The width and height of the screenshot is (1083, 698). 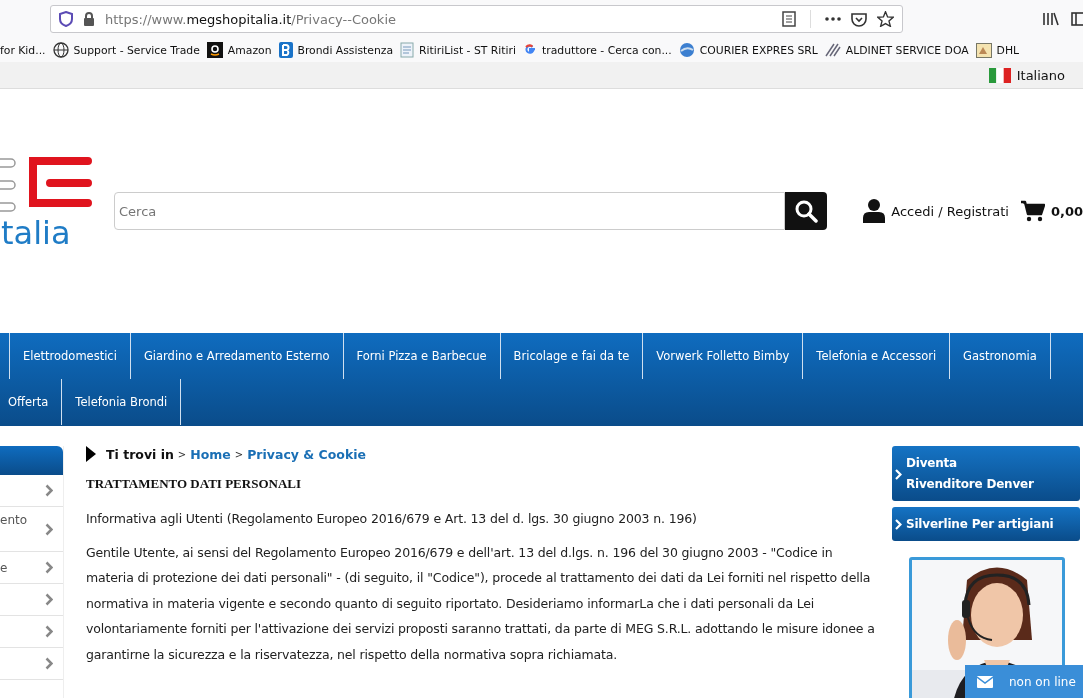 What do you see at coordinates (89, 19) in the screenshot?
I see `lock-icon` at bounding box center [89, 19].